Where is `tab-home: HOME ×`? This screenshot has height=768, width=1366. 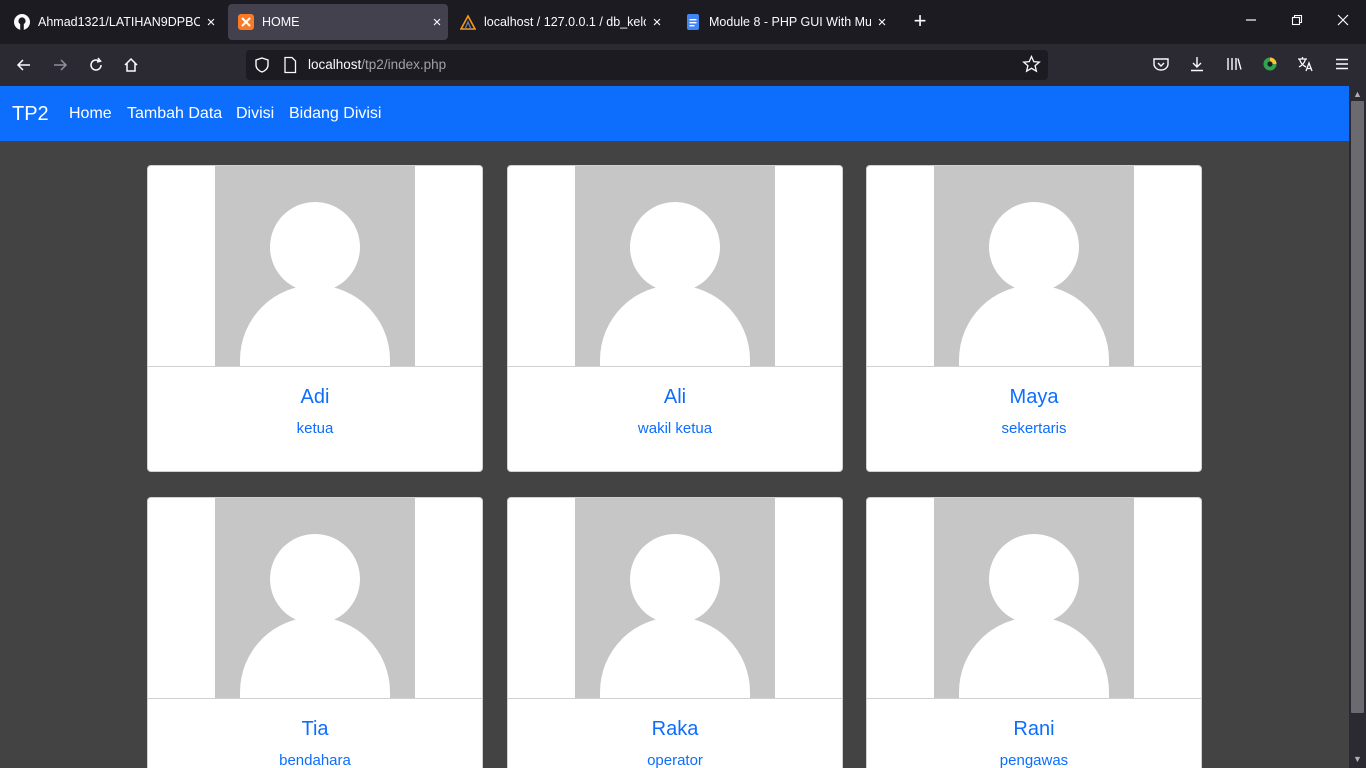 tab-home: HOME × is located at coordinates (338, 22).